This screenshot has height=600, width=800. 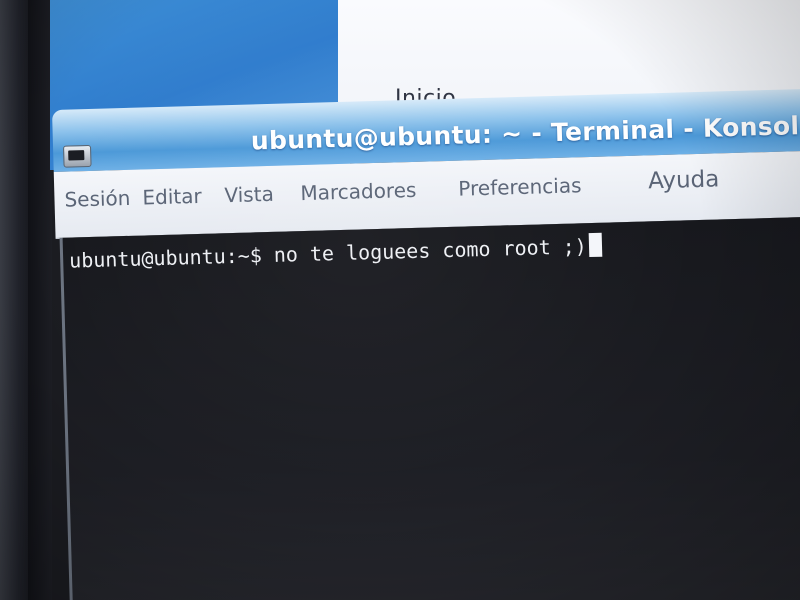 What do you see at coordinates (358, 191) in the screenshot?
I see `menu-marcadores: Marcadores` at bounding box center [358, 191].